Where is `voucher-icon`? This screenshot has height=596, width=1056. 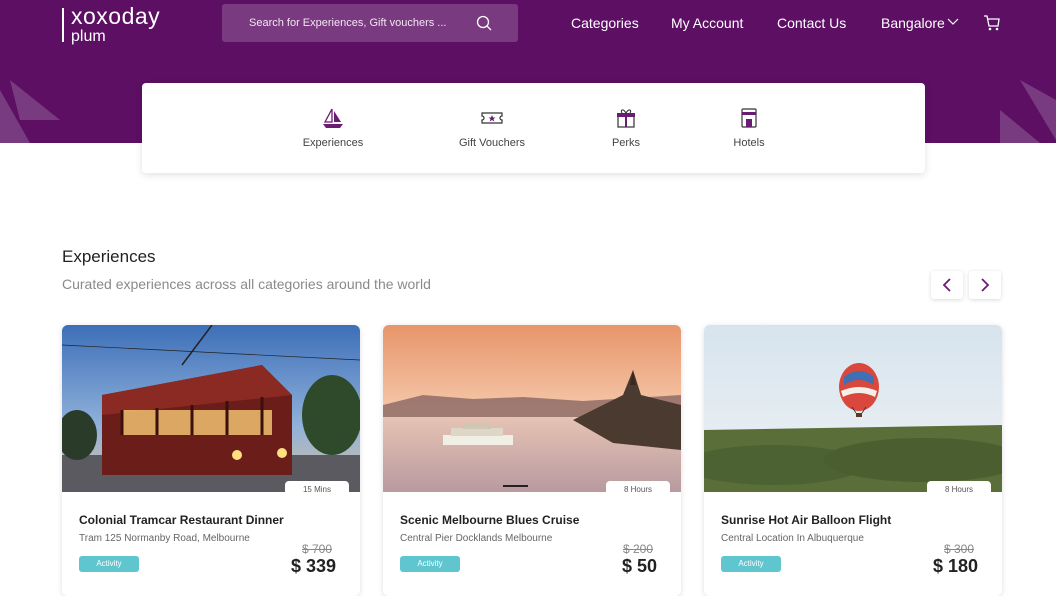 voucher-icon is located at coordinates (492, 118).